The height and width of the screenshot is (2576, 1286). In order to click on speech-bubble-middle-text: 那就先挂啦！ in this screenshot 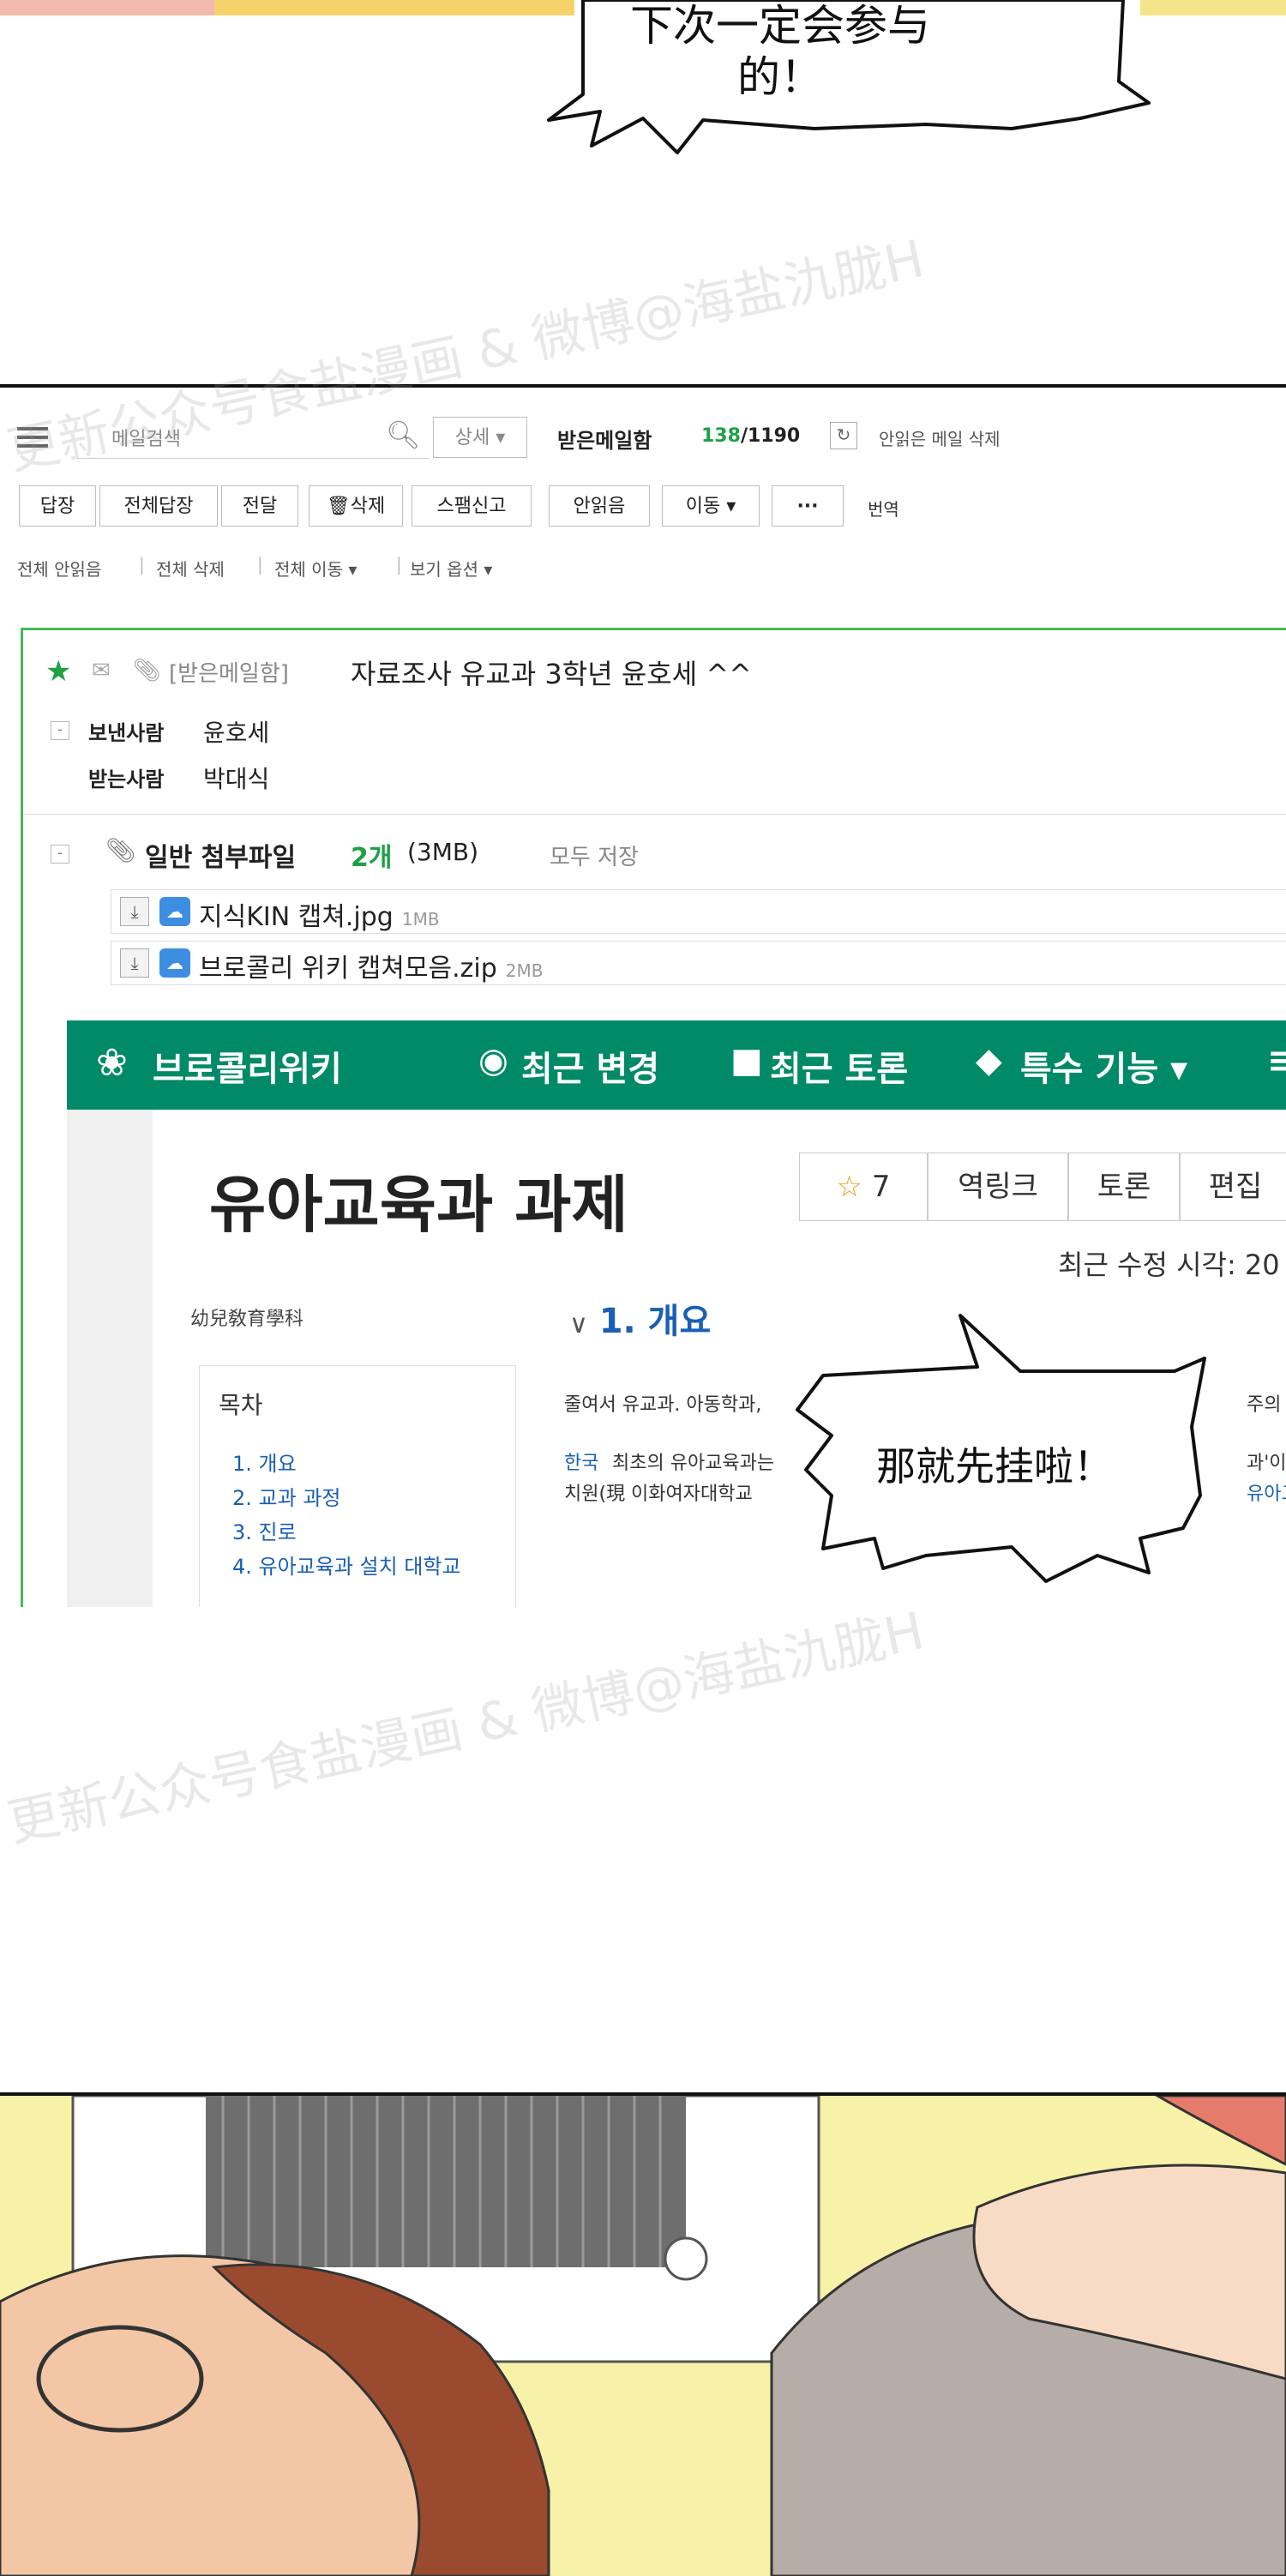, I will do `click(994, 1466)`.